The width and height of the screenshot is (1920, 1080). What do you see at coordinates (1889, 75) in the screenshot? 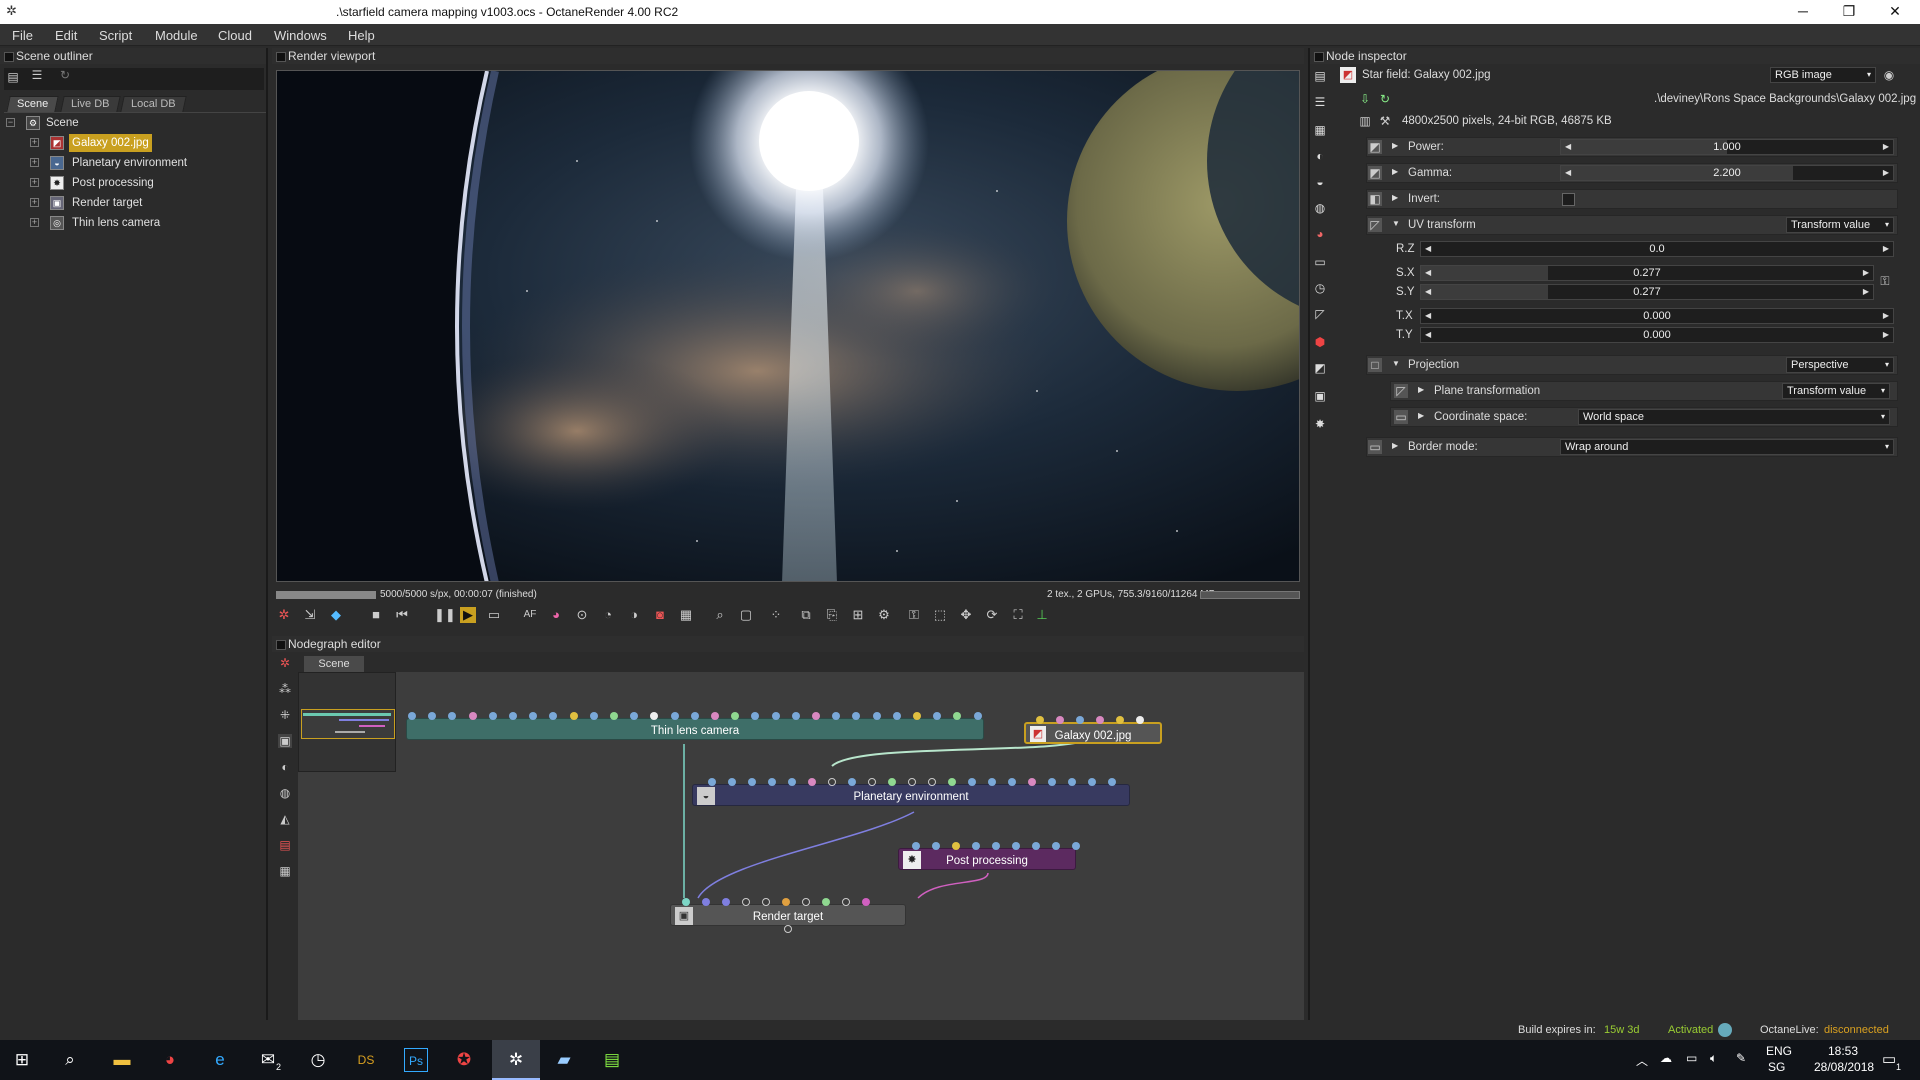
I see `eye-icon: ◉` at bounding box center [1889, 75].